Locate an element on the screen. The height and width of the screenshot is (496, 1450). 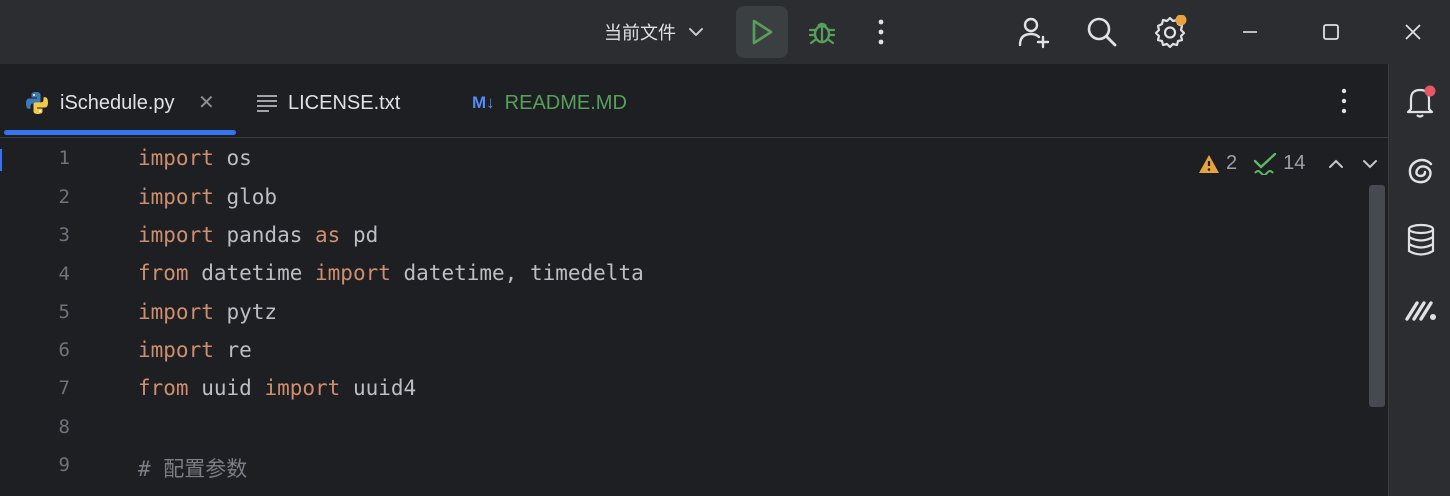
chevron-up-icon is located at coordinates (1336, 164).